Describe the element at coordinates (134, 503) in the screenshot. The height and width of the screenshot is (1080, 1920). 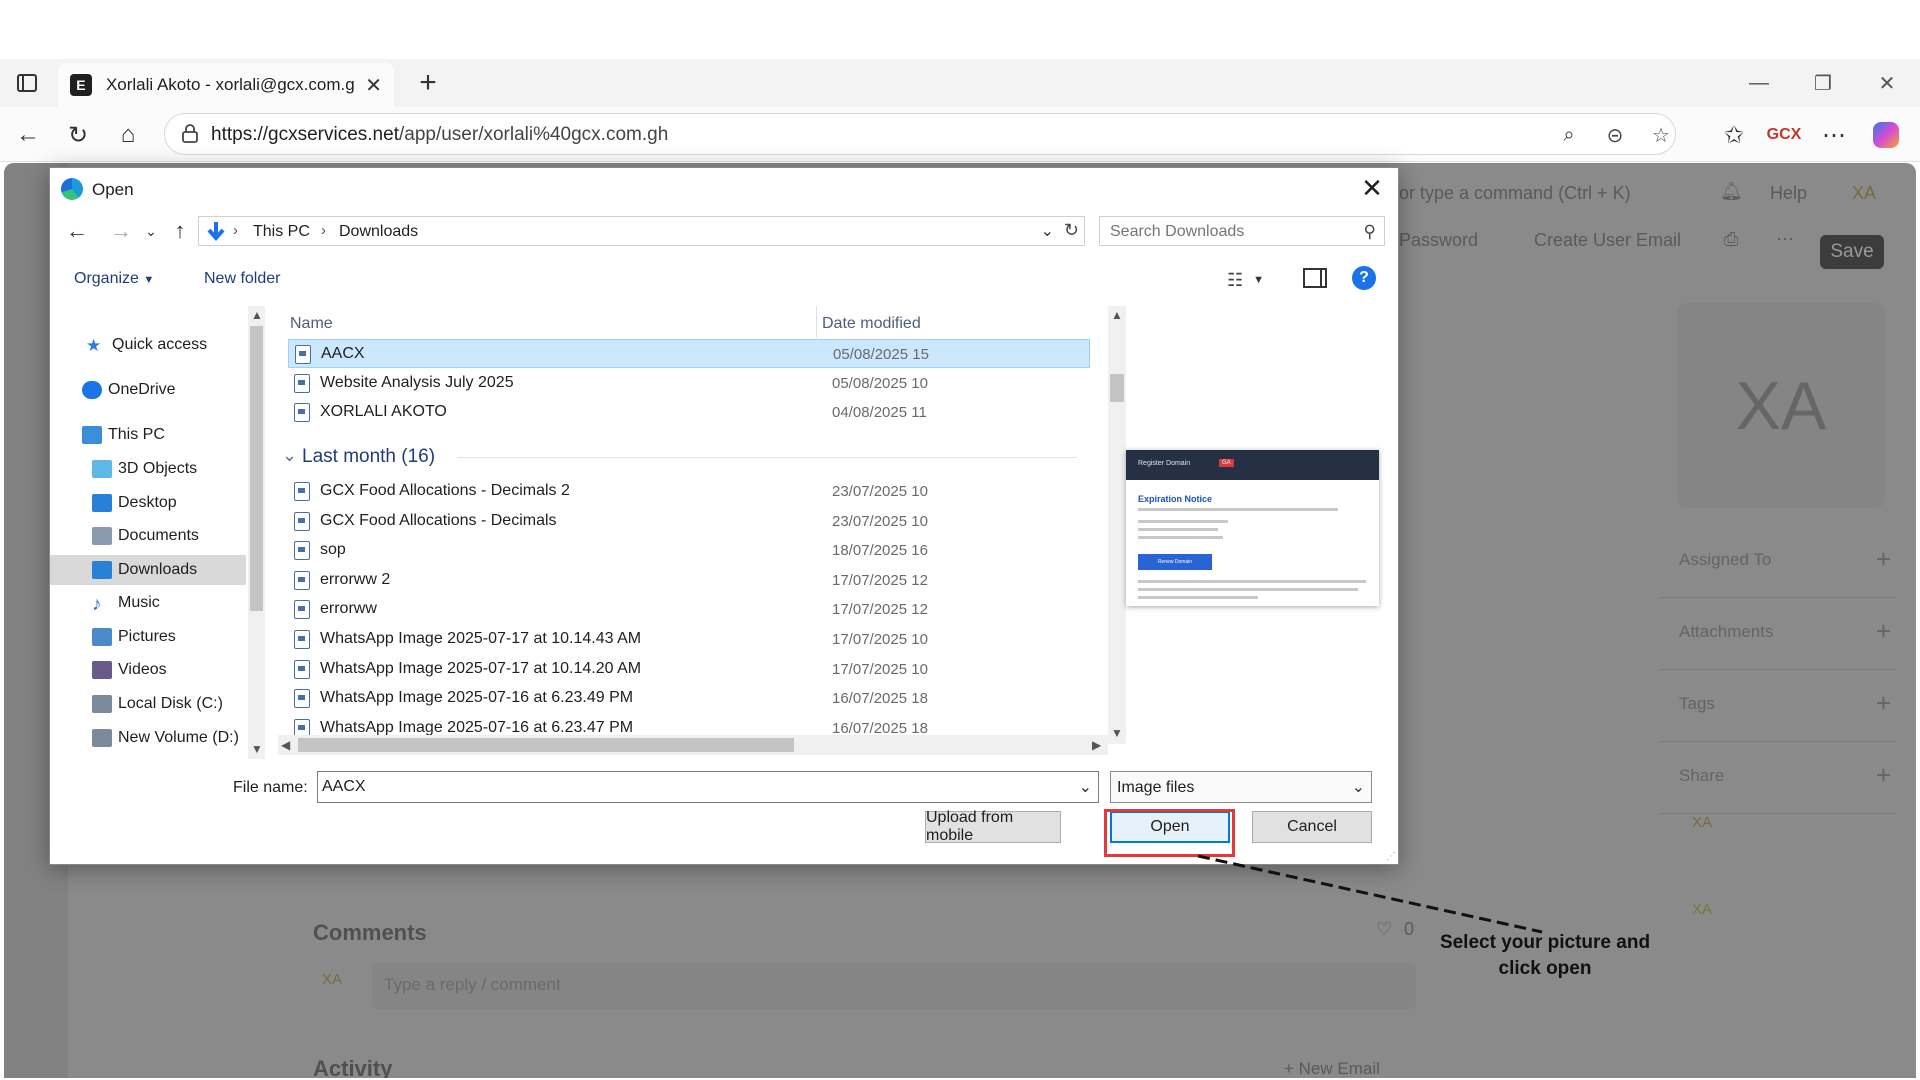
I see `nav-item: Desktop` at that location.